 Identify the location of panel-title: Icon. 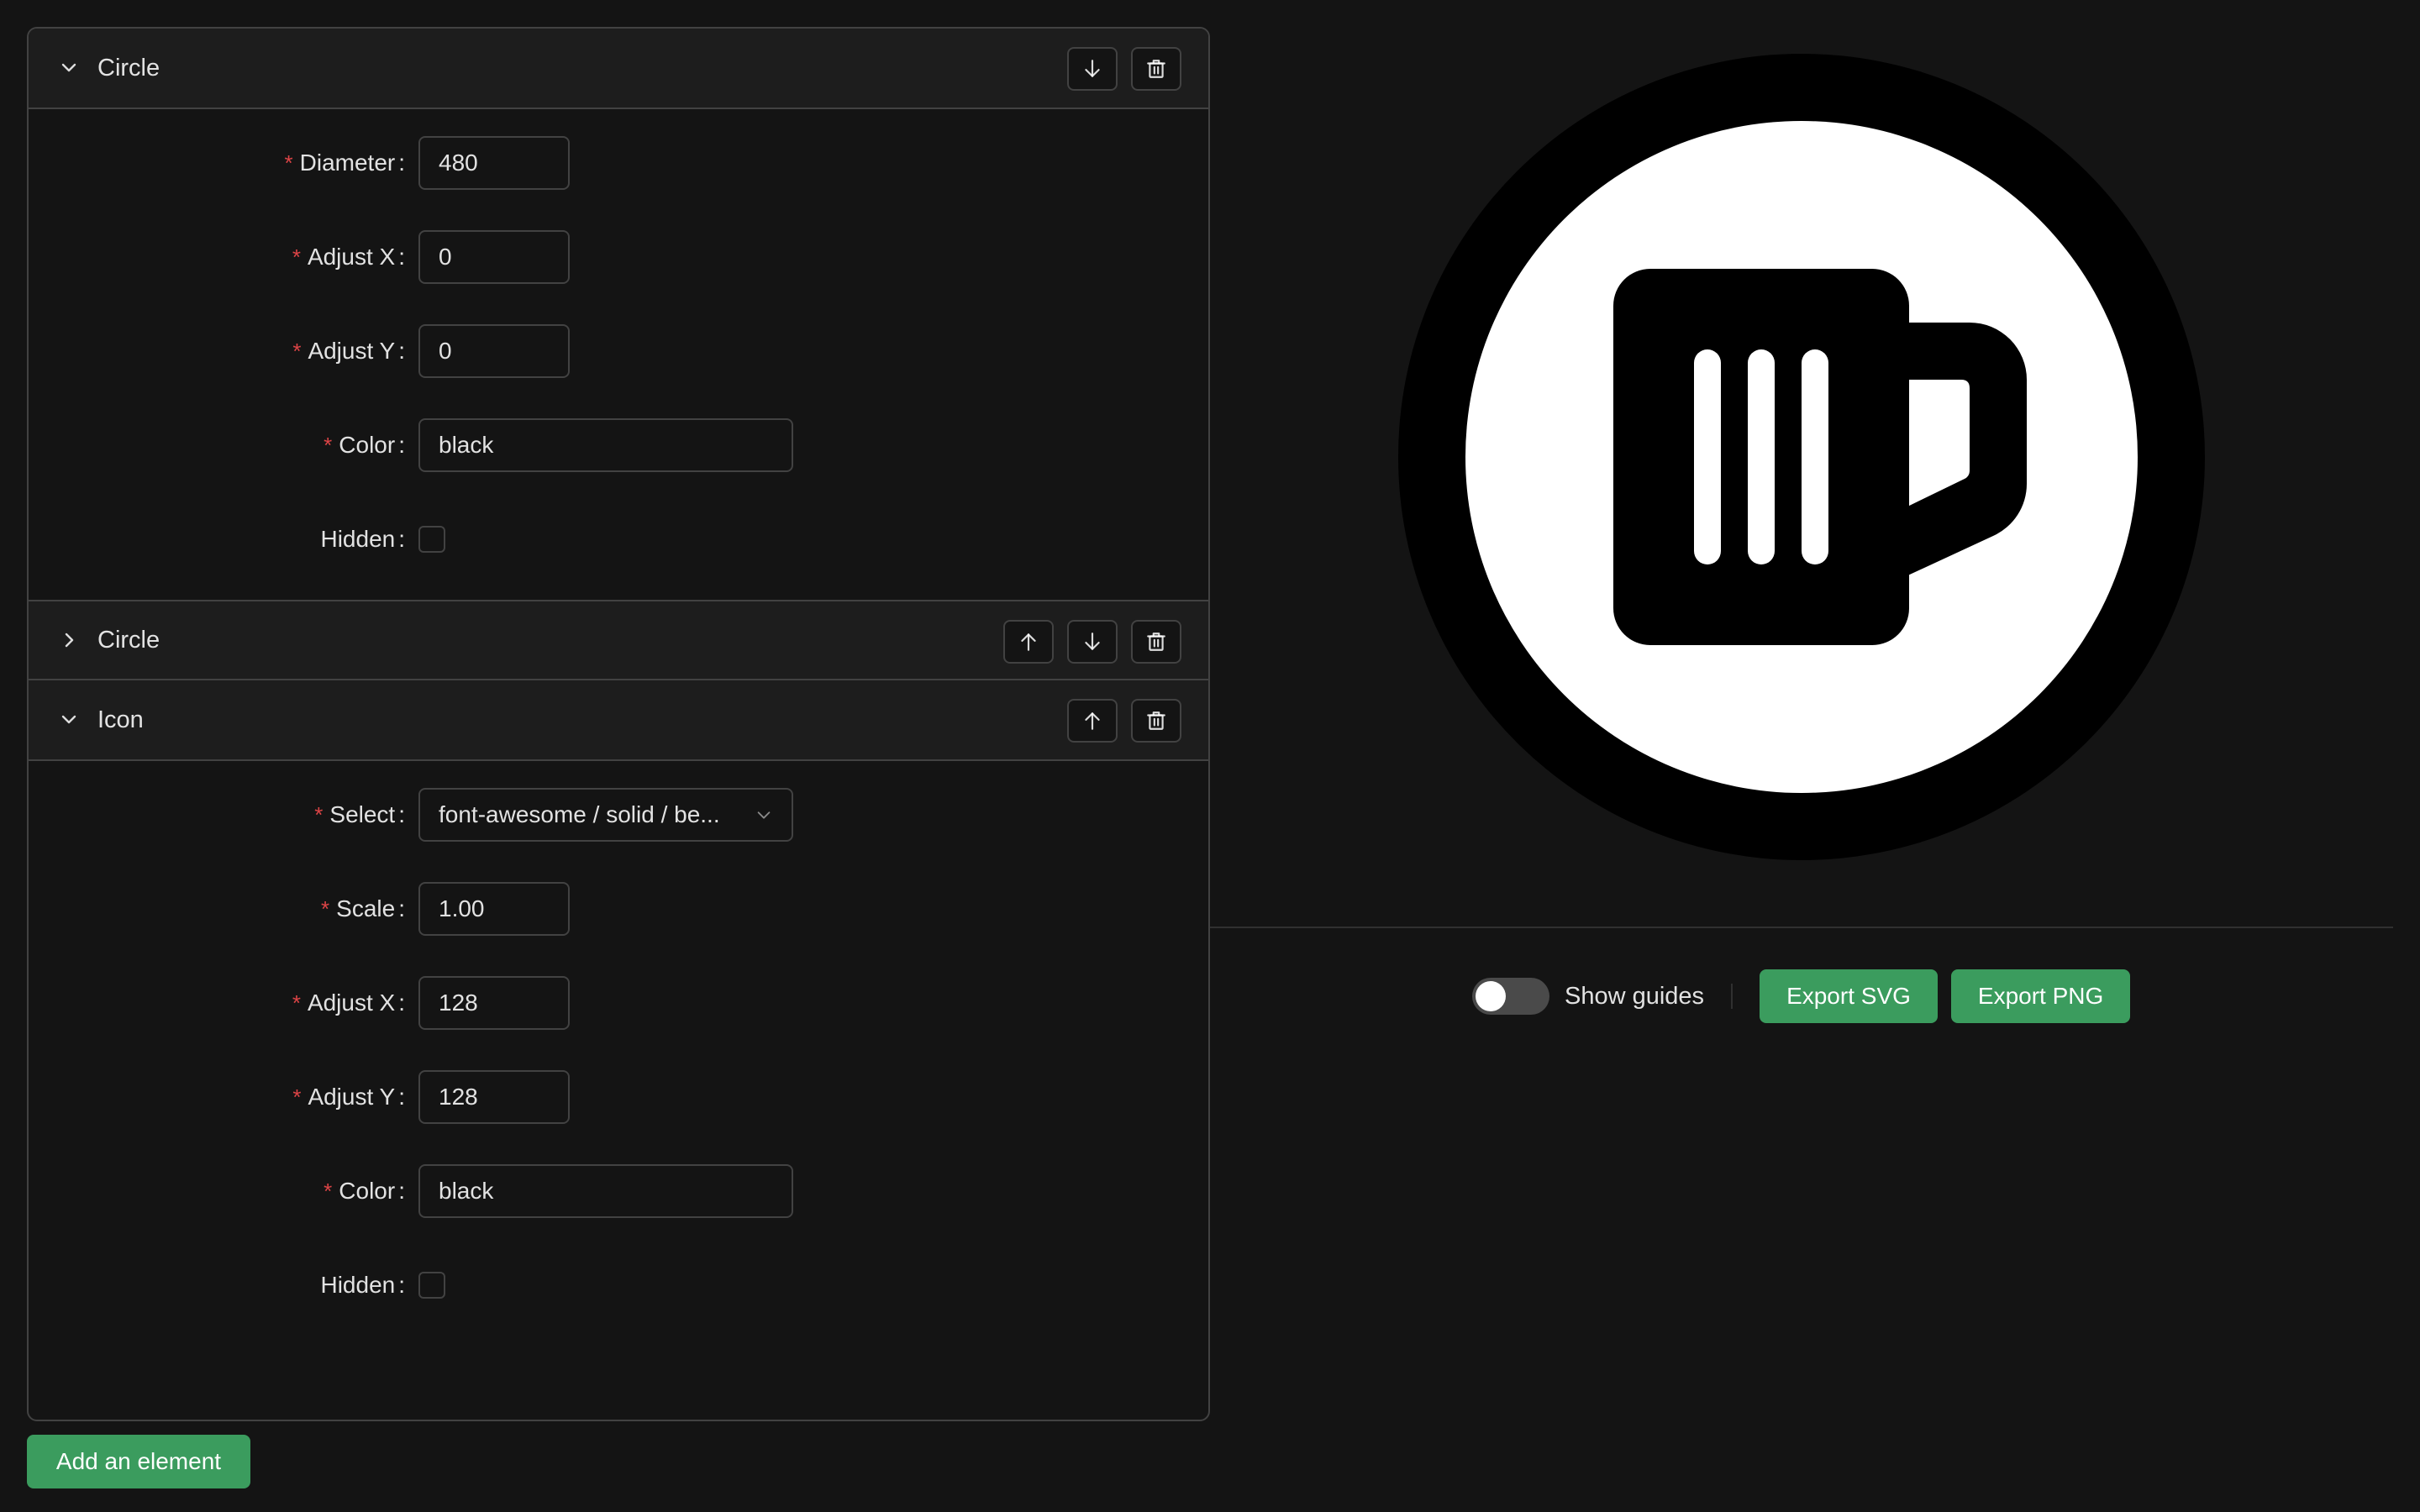
(120, 719).